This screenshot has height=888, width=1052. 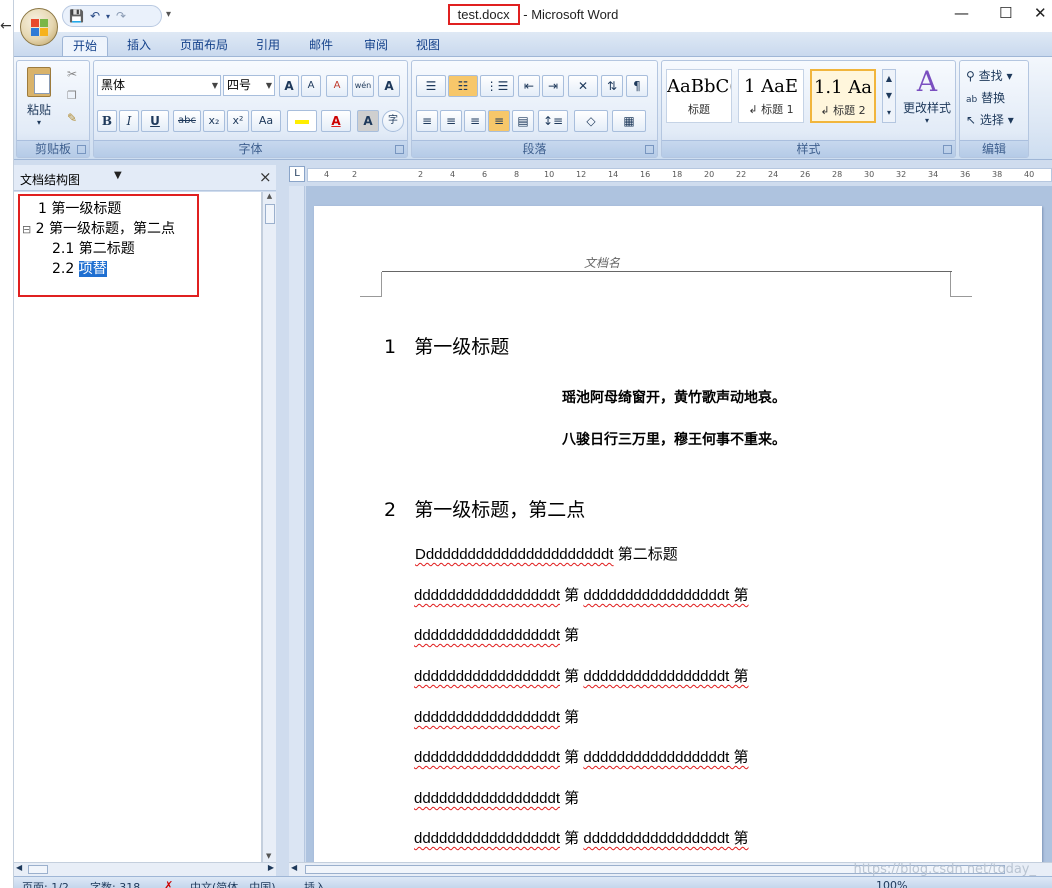 What do you see at coordinates (843, 96) in the screenshot?
I see `style-heading-2: 1.1 Aa ↲ 标题 2` at bounding box center [843, 96].